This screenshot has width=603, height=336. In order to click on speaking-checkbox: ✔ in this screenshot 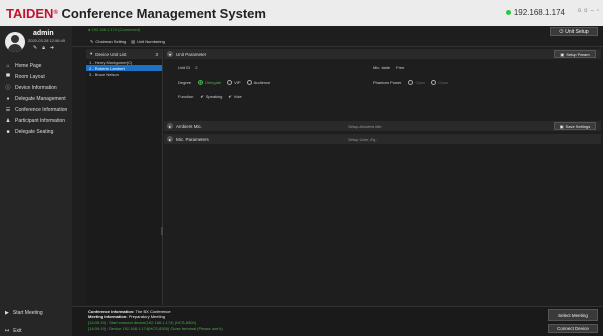, I will do `click(201, 96)`.